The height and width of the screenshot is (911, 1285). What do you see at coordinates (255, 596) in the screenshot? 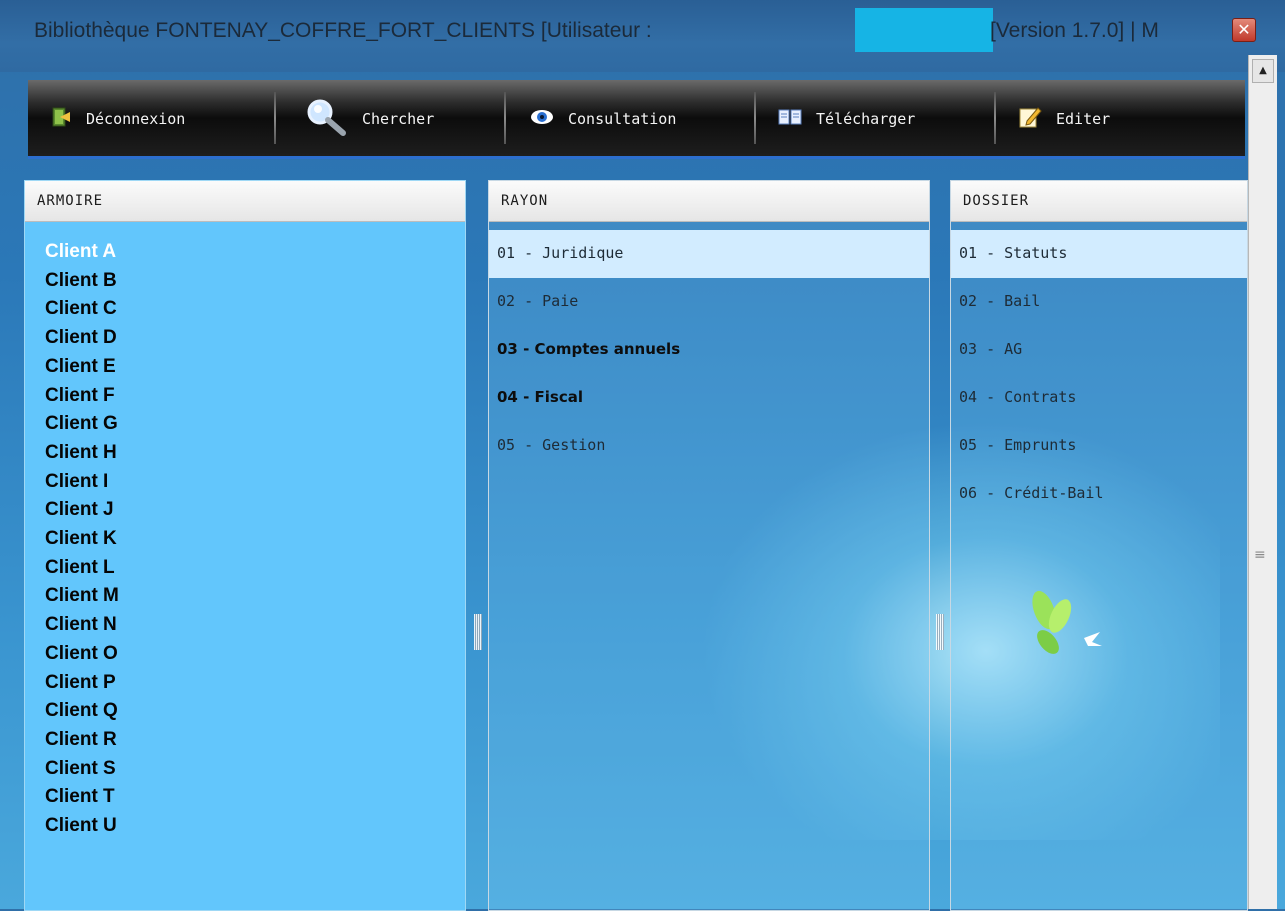
I see `client-item: Client M` at bounding box center [255, 596].